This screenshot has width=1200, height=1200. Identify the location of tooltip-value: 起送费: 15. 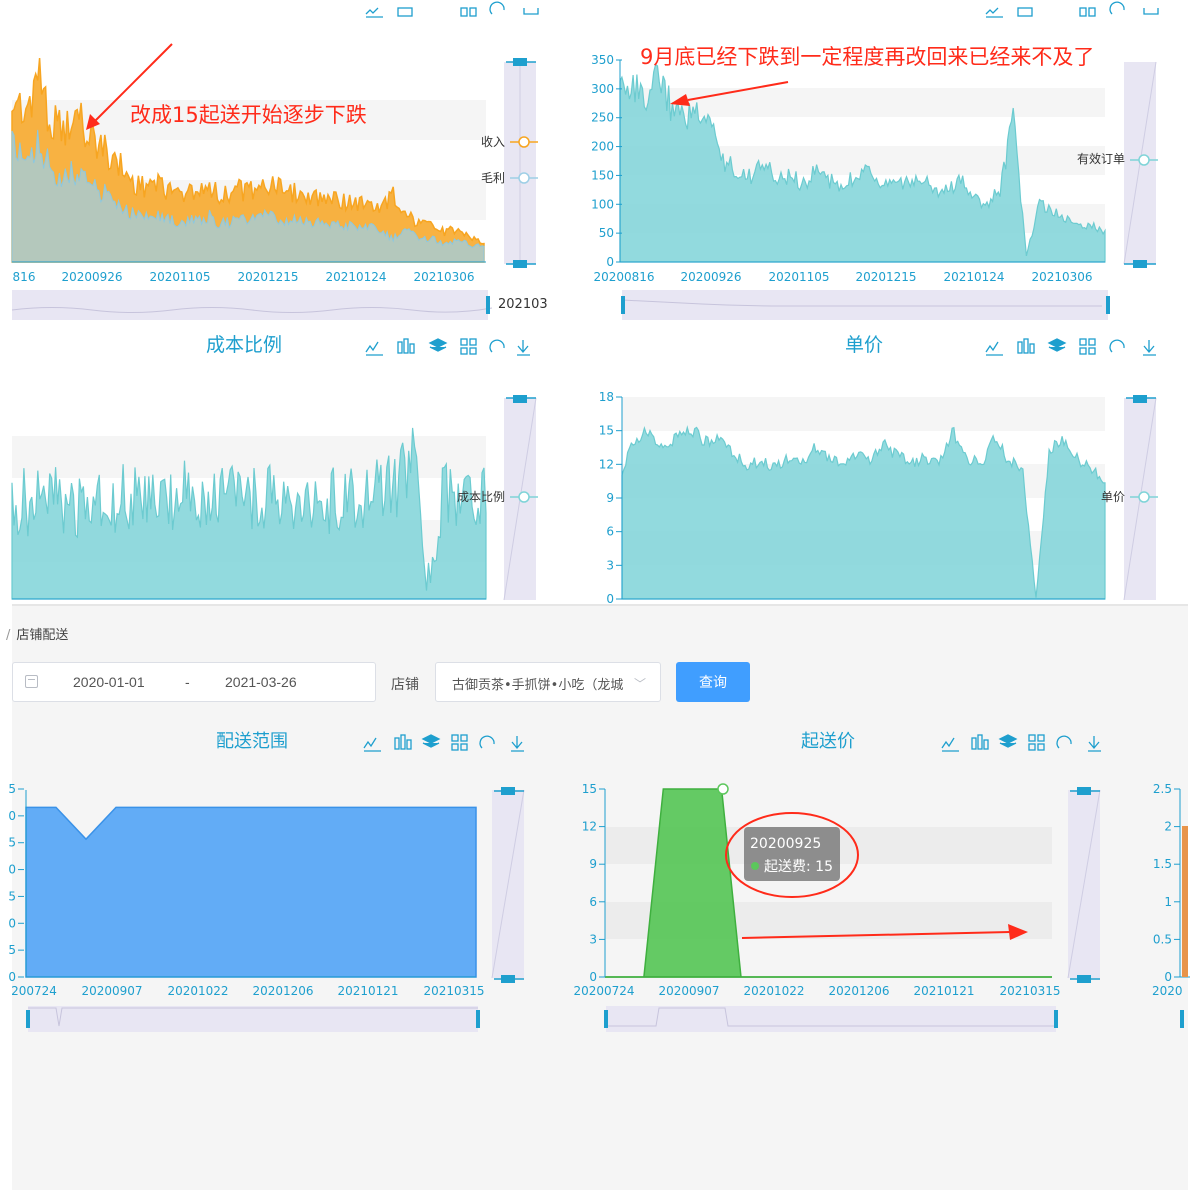
(798, 867).